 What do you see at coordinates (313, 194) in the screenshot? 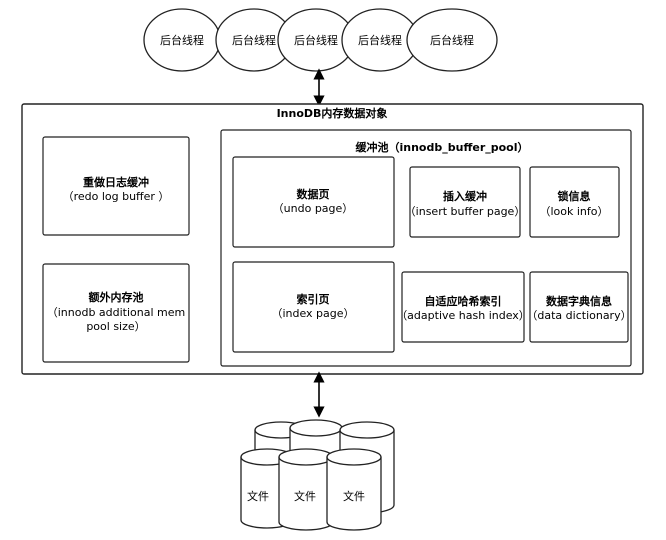
I see `data-page-title: 数据页` at bounding box center [313, 194].